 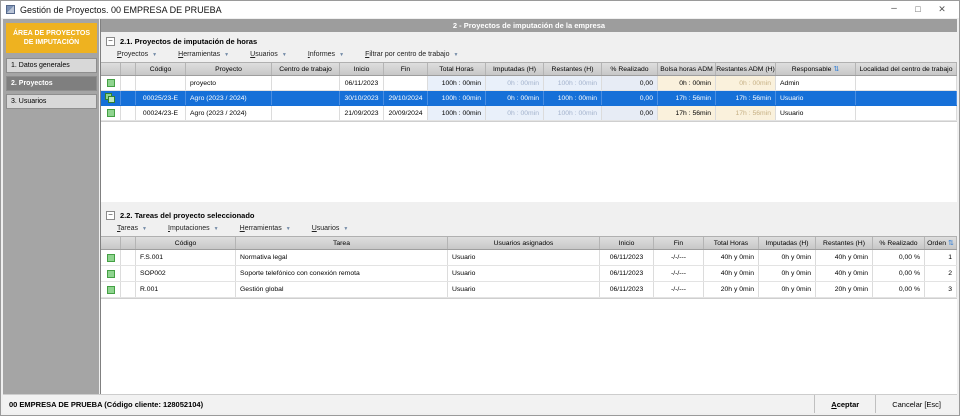 What do you see at coordinates (306, 83) in the screenshot?
I see `cell-centro` at bounding box center [306, 83].